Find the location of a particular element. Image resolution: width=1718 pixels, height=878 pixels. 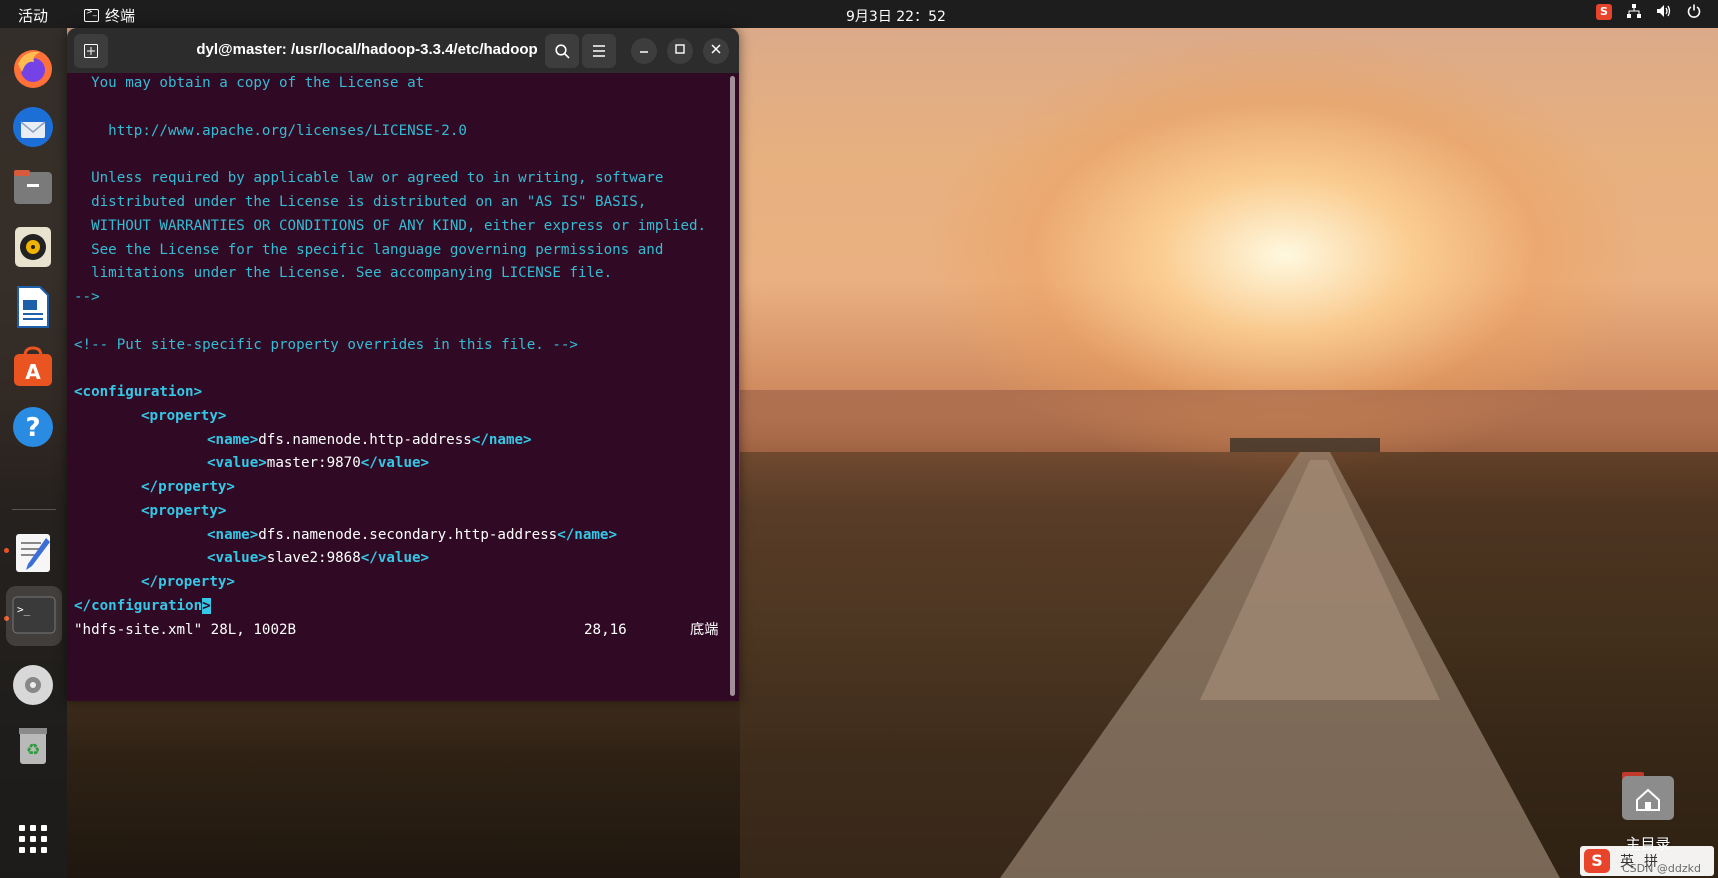

network-icon is located at coordinates (1634, 12).